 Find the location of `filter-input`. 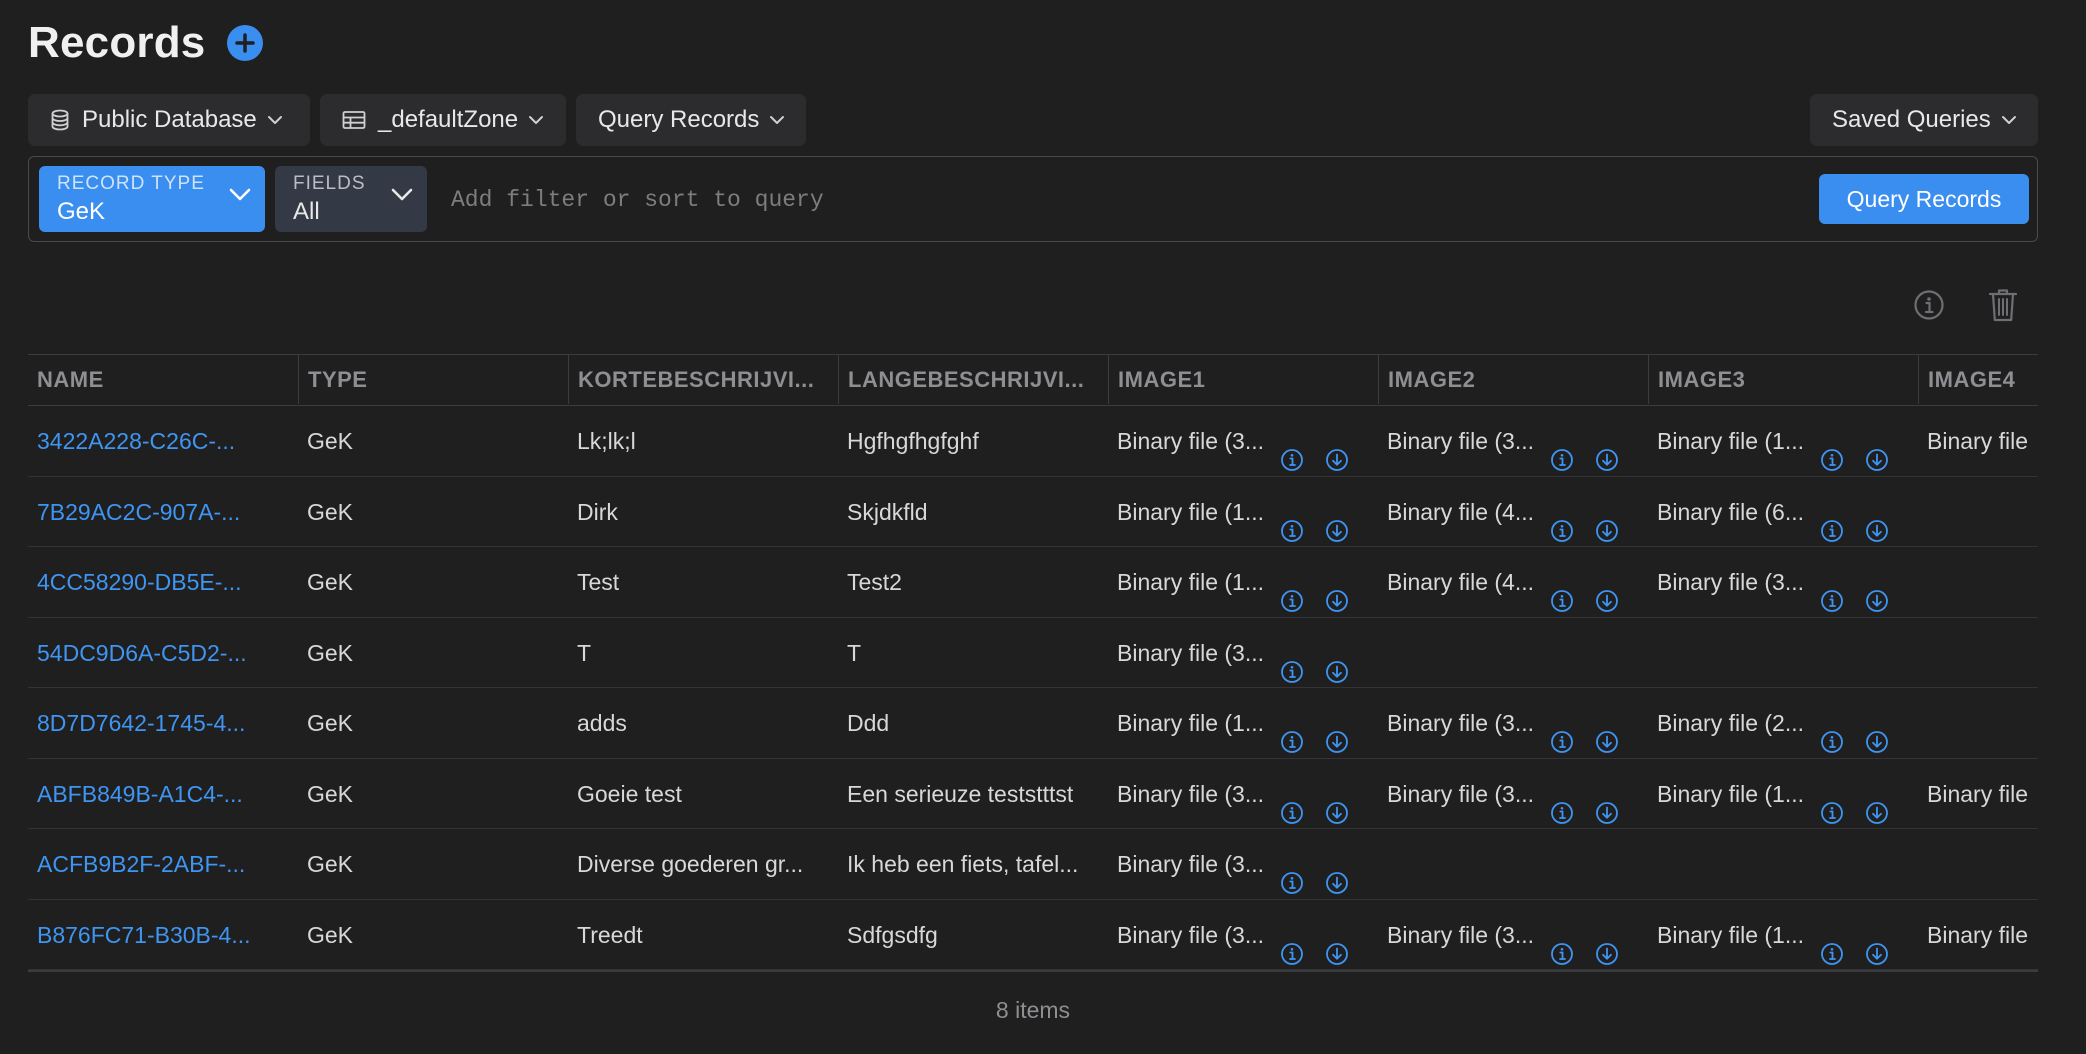

filter-input is located at coordinates (1126, 200).